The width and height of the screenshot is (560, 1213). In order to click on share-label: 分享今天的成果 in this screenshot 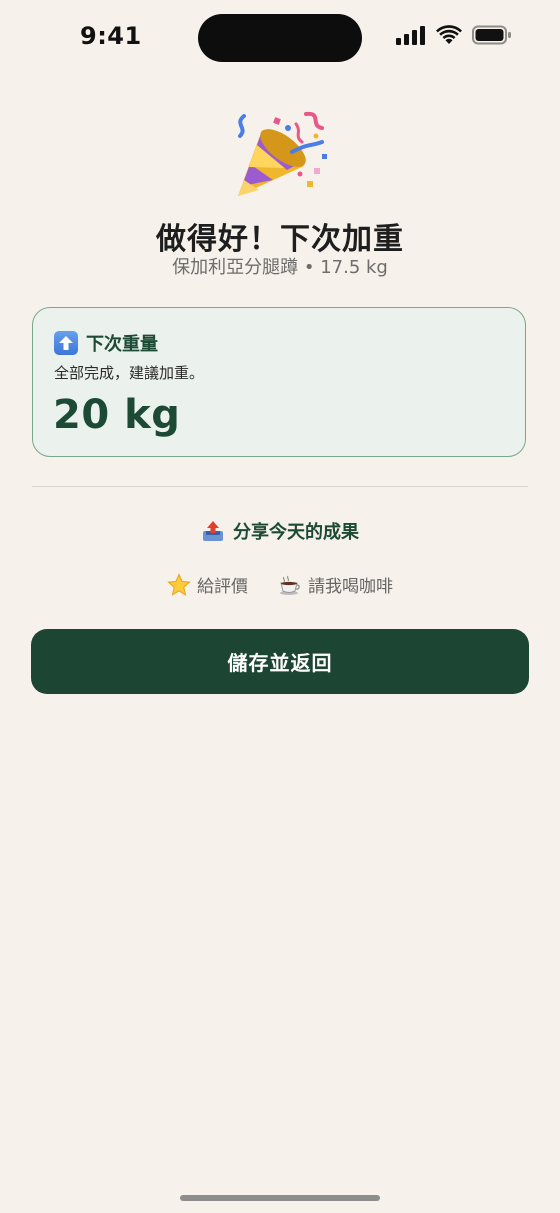, I will do `click(296, 532)`.